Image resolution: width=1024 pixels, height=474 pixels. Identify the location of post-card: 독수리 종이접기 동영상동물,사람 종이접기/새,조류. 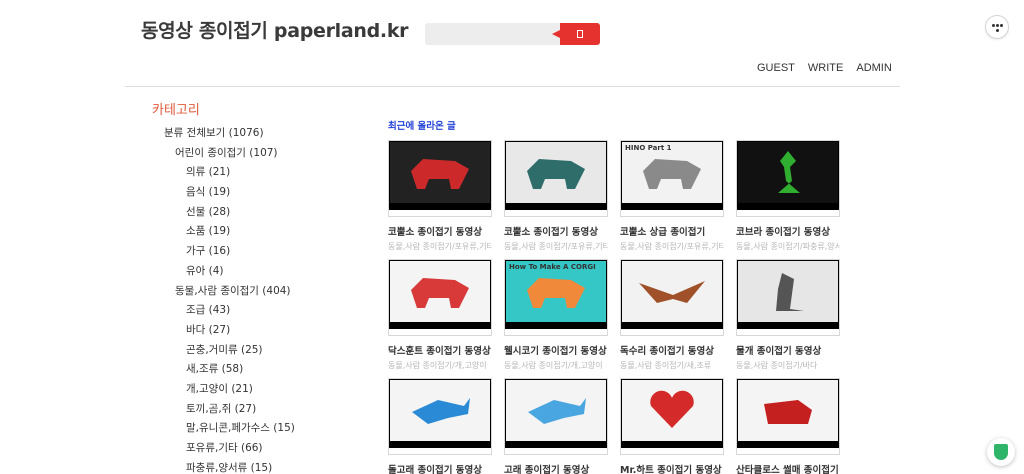
(672, 315).